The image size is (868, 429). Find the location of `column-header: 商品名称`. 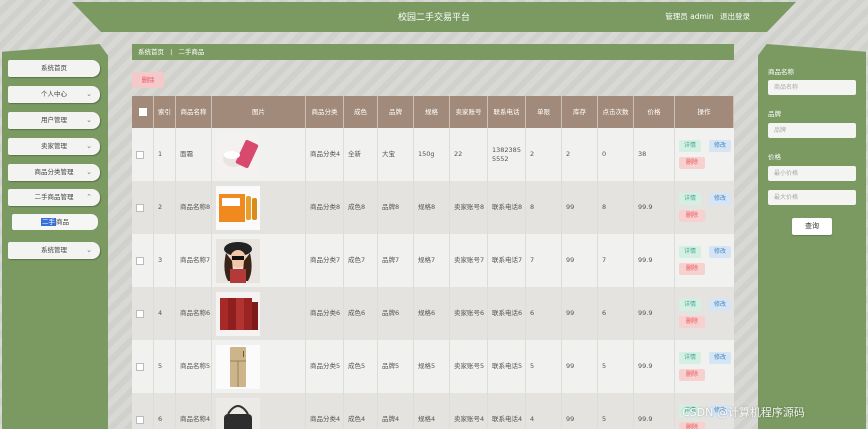

column-header: 商品名称 is located at coordinates (194, 112).